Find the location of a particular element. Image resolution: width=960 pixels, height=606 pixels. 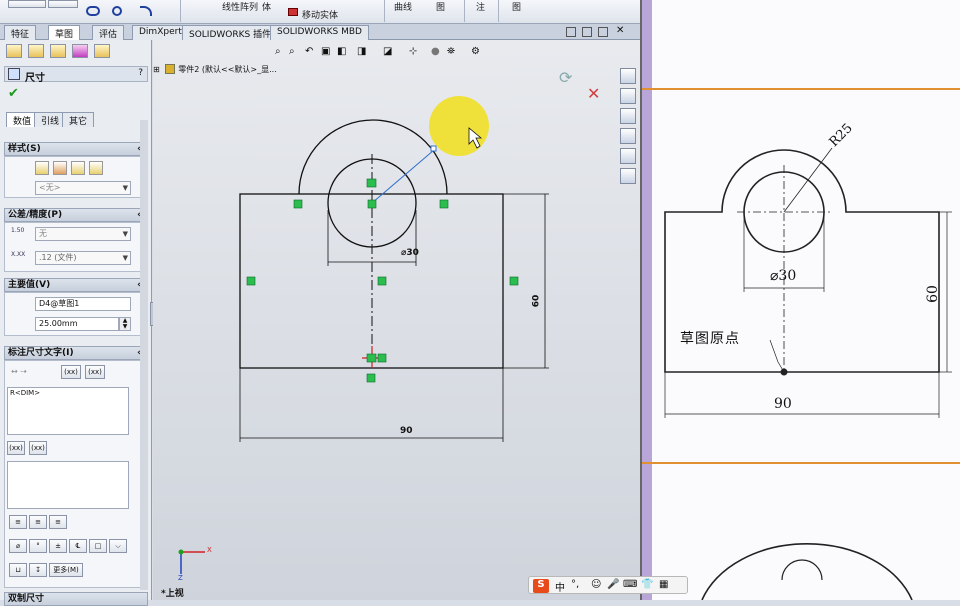

style-add-icon is located at coordinates (42, 168).